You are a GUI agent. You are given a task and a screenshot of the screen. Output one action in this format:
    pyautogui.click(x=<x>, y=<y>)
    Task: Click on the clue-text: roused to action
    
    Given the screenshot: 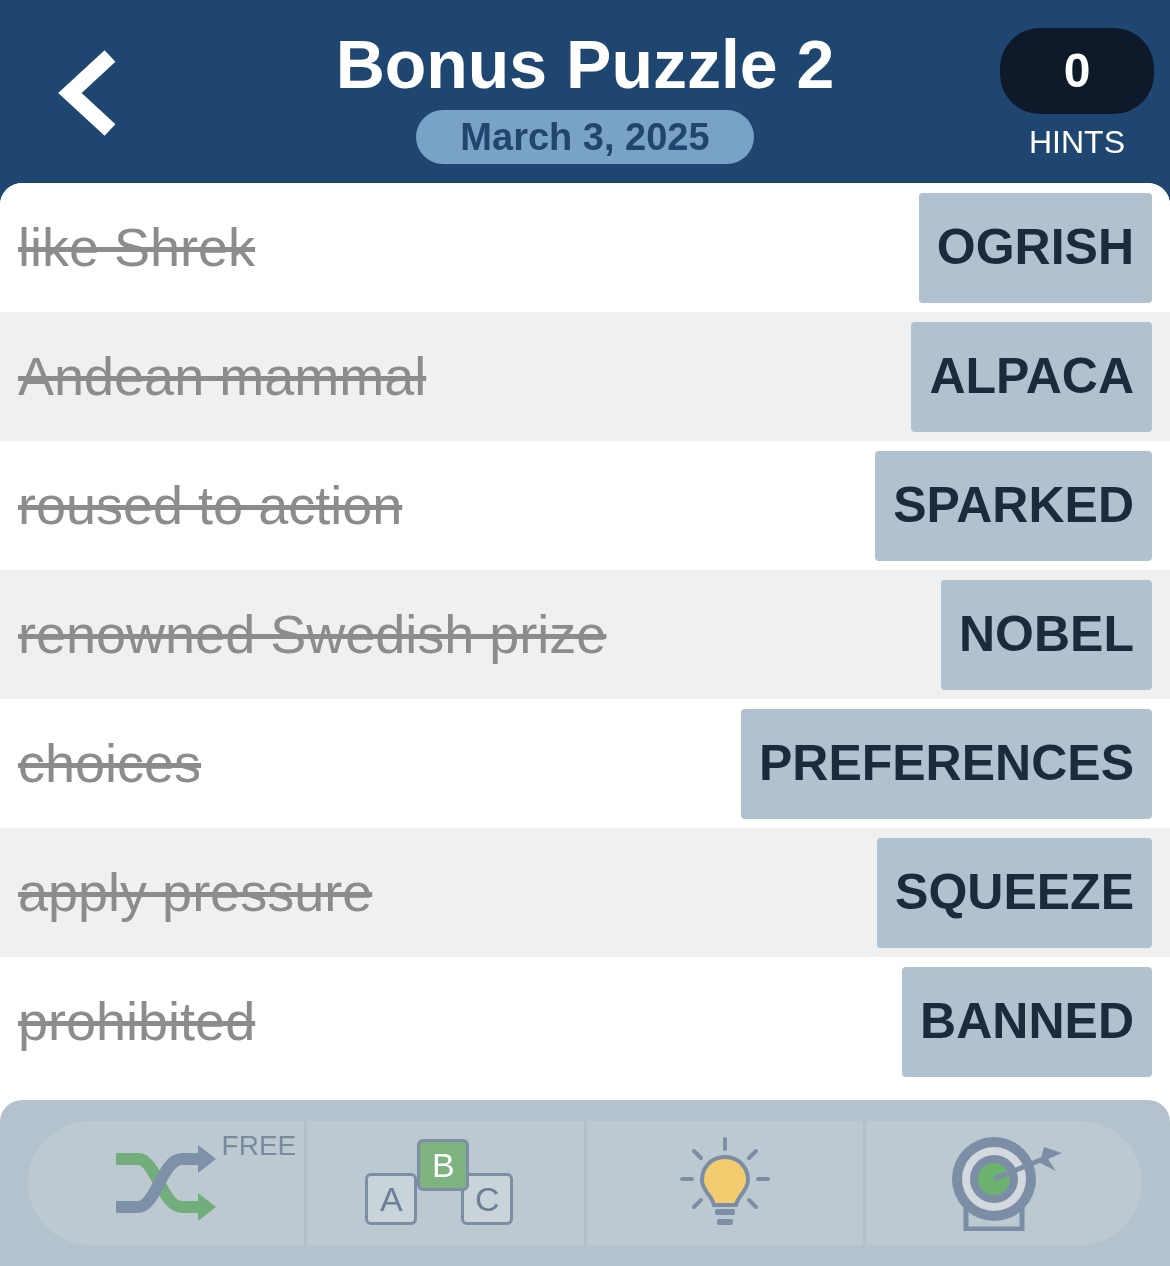 What is the action you would take?
    pyautogui.click(x=210, y=505)
    